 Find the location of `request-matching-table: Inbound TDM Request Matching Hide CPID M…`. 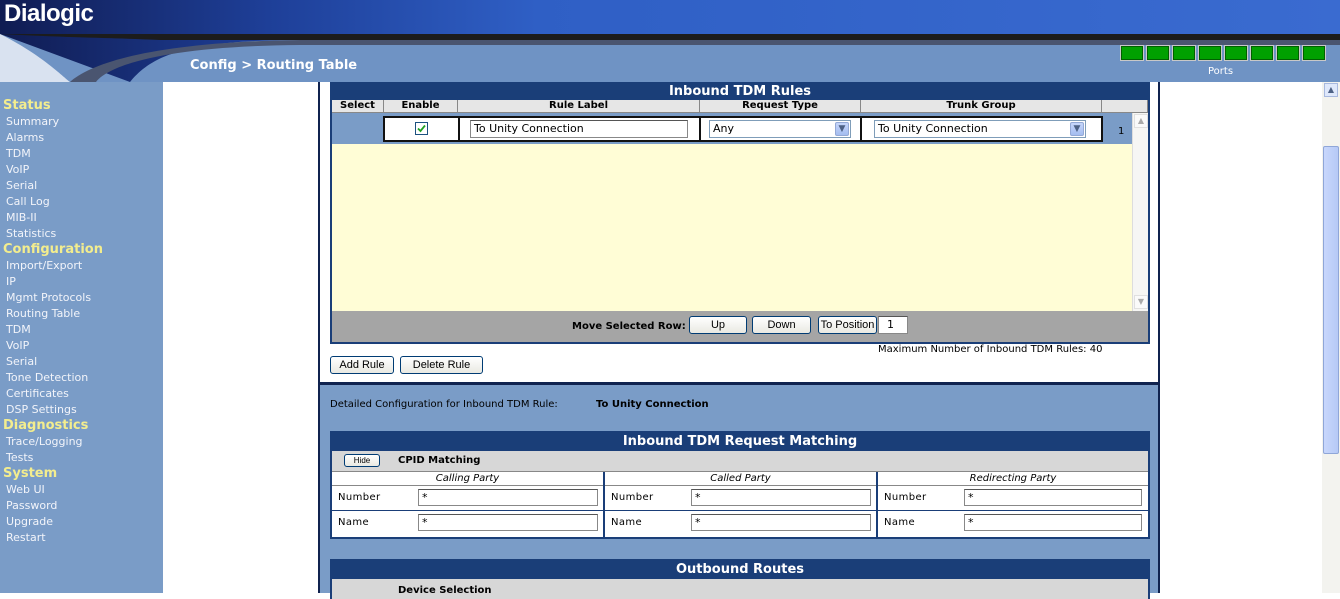

request-matching-table: Inbound TDM Request Matching Hide CPID M… is located at coordinates (740, 485).